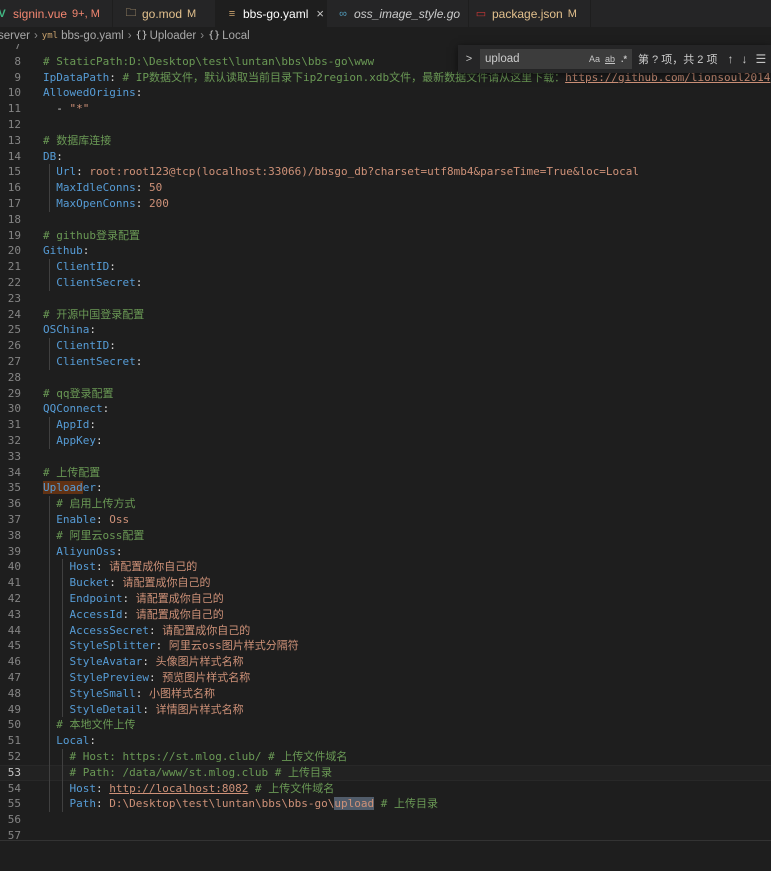 Image resolution: width=771 pixels, height=871 pixels. Describe the element at coordinates (385, 220) in the screenshot. I see `code-line: 18` at that location.